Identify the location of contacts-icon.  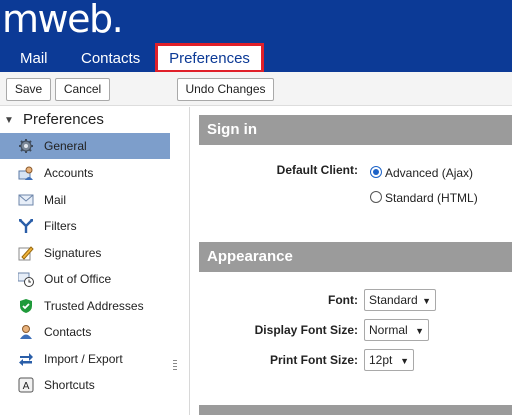
(26, 332).